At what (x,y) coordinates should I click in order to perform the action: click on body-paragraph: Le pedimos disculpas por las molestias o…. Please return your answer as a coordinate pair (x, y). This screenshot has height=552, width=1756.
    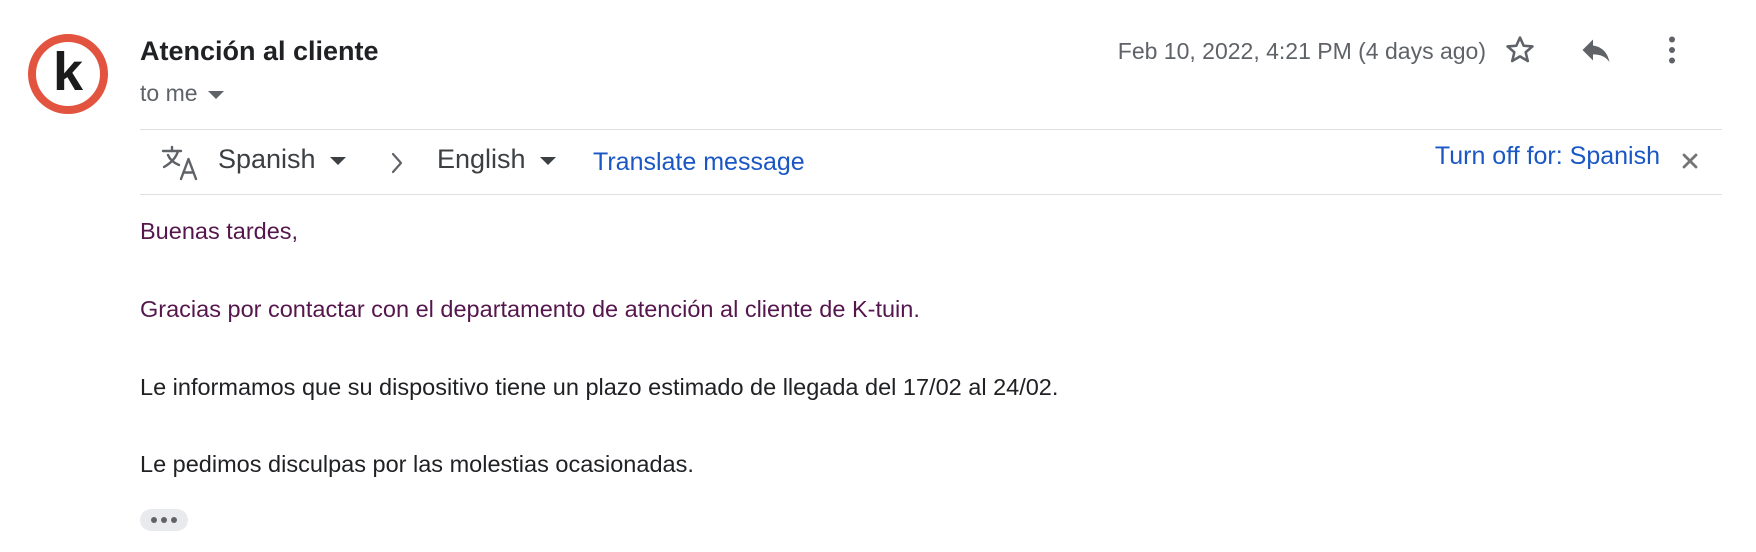
    Looking at the image, I should click on (417, 464).